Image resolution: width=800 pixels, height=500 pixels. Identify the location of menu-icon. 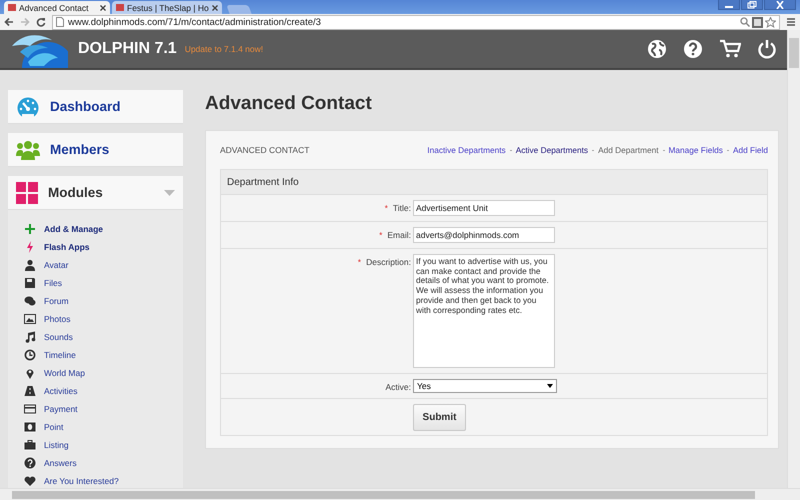
(791, 22).